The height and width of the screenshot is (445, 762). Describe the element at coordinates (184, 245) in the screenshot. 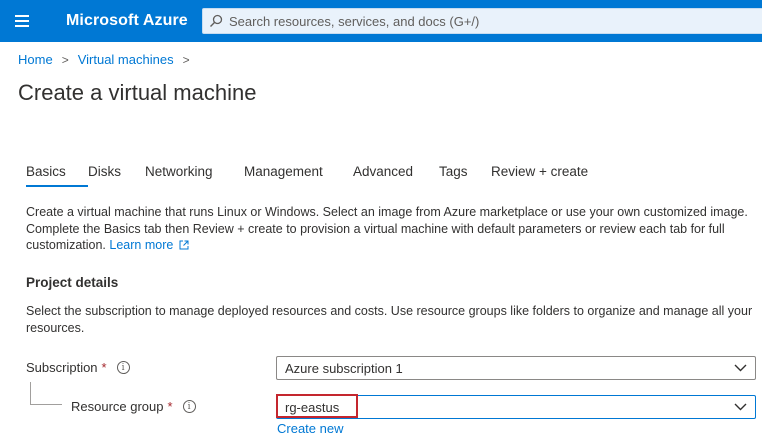

I see `external-link-icon` at that location.